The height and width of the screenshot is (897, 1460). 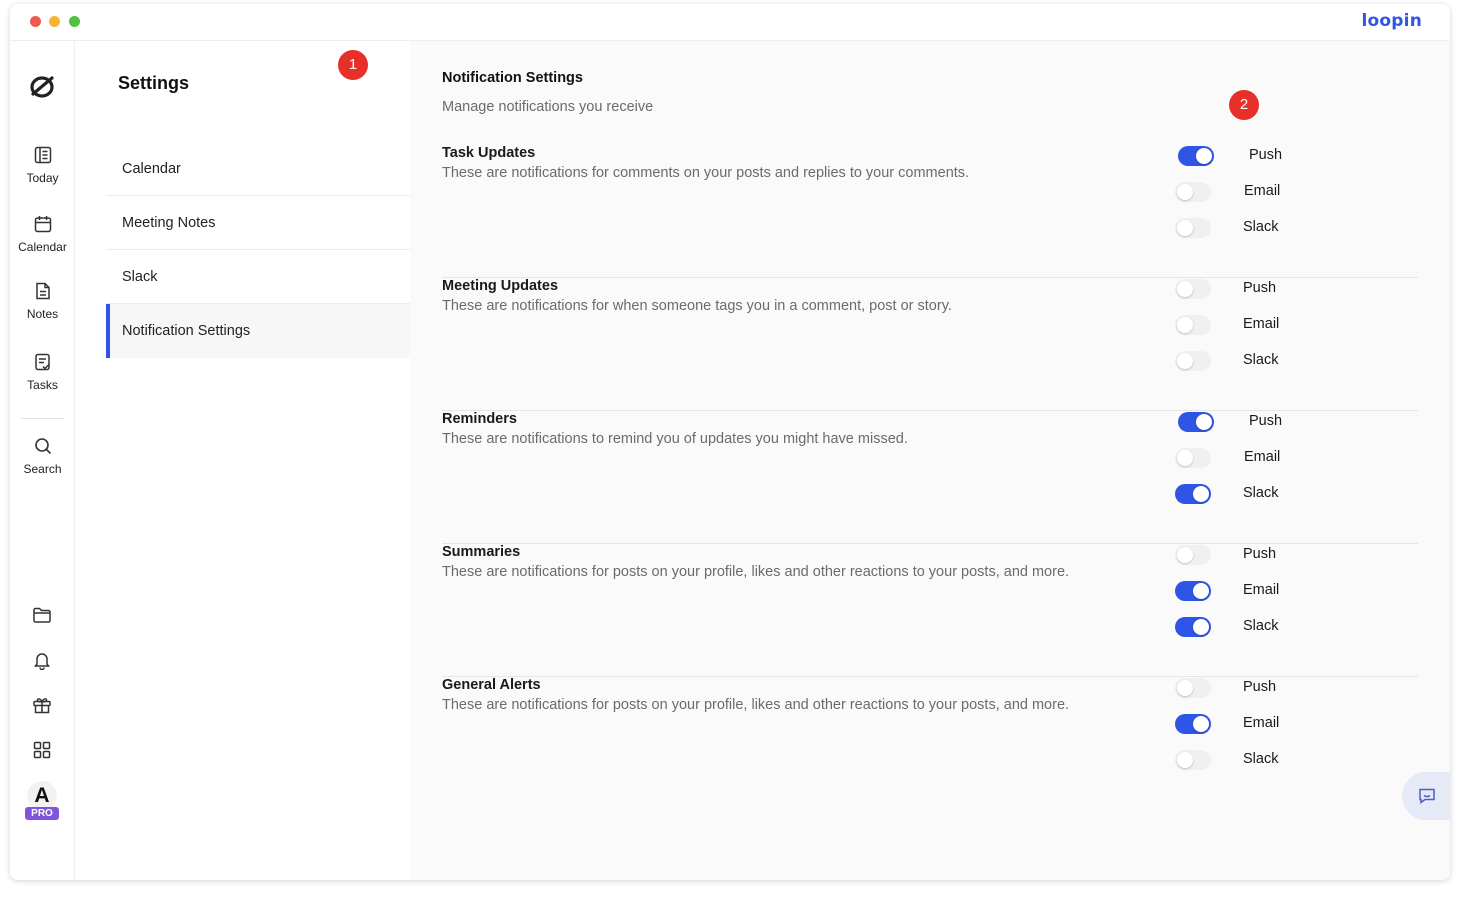 What do you see at coordinates (42, 301) in the screenshot?
I see `rail-item-notes: Notes` at bounding box center [42, 301].